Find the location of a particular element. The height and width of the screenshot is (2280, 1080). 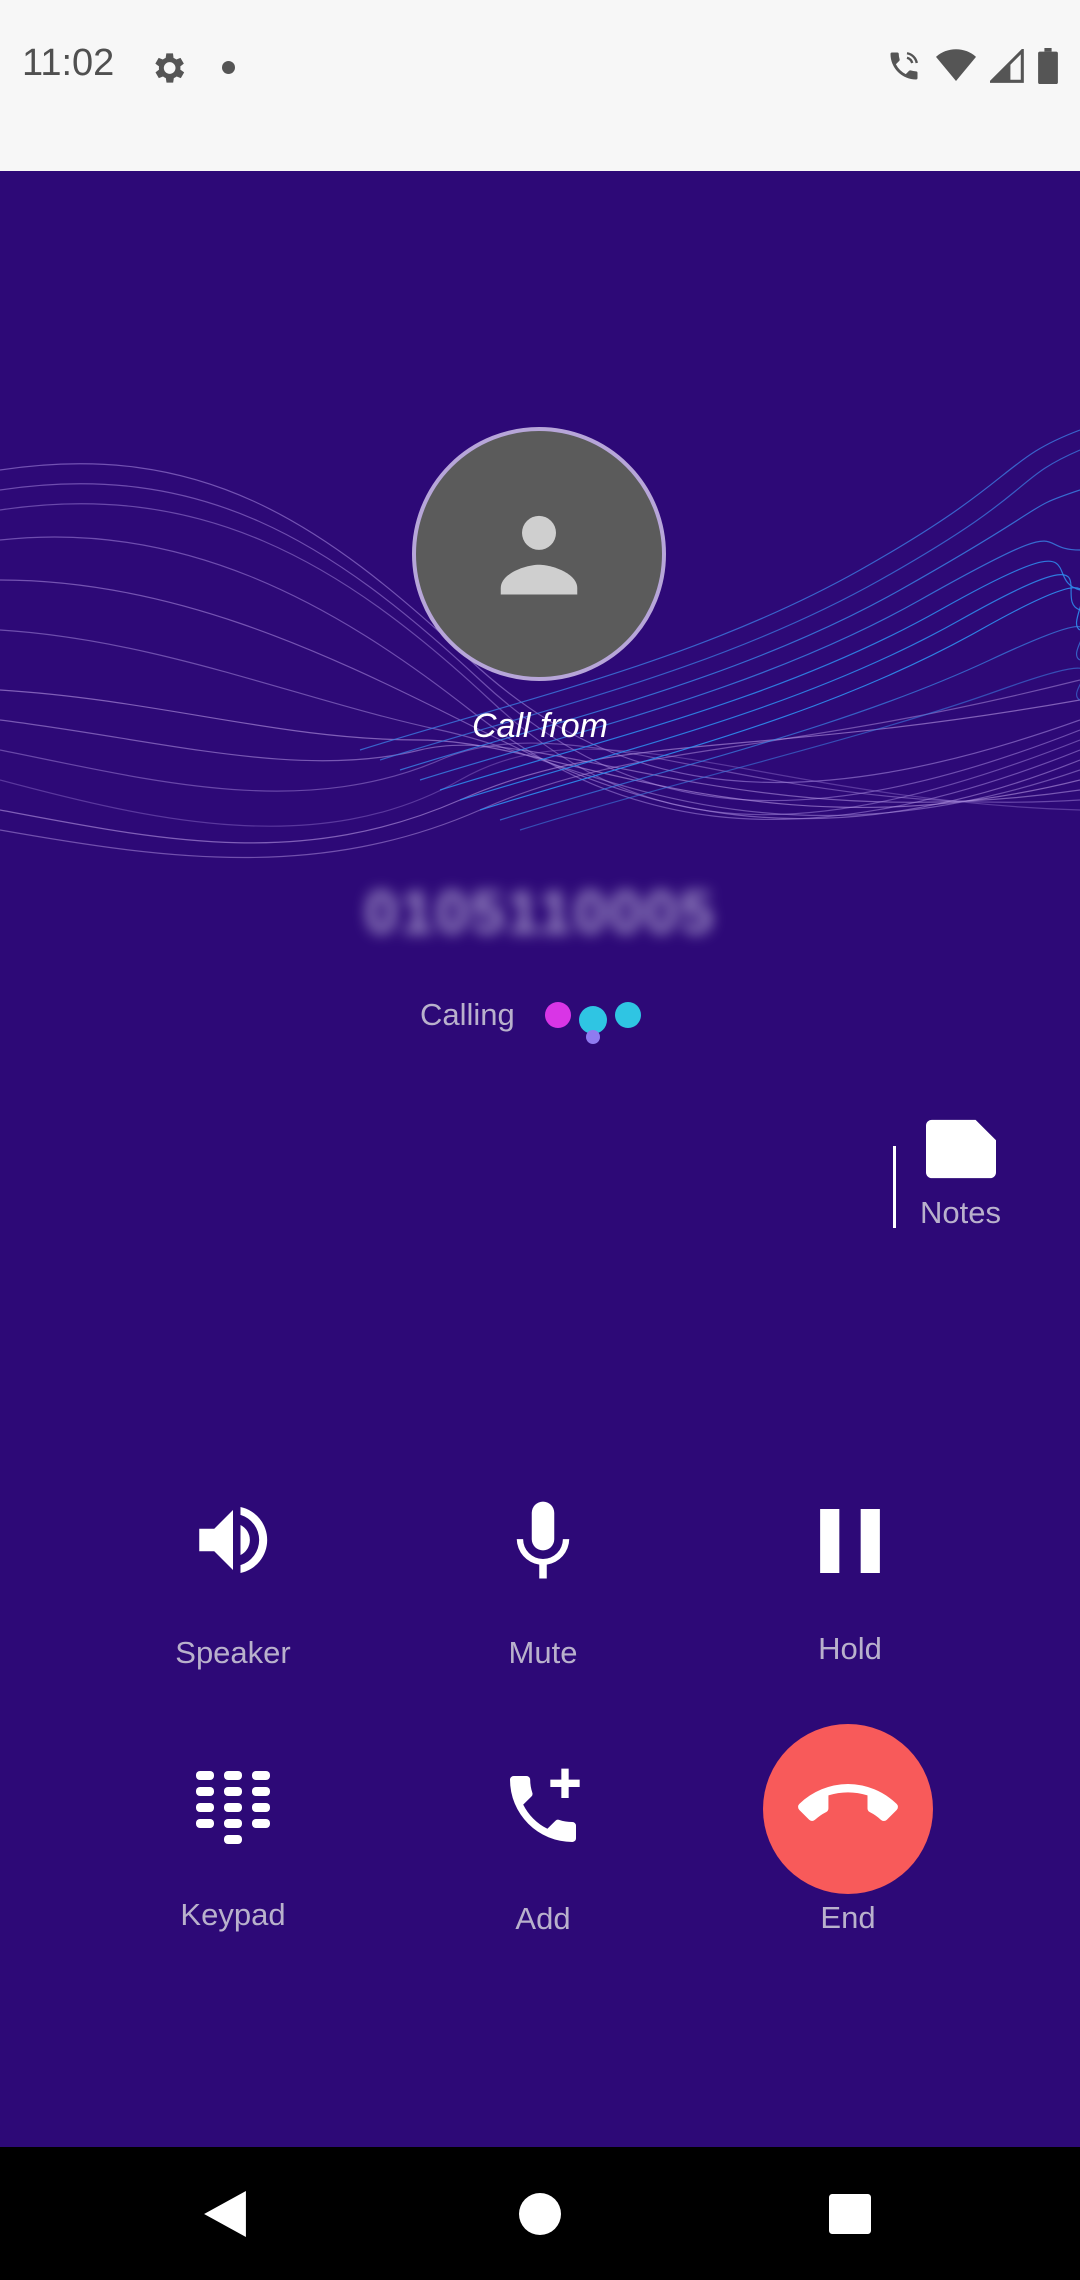

person-icon is located at coordinates (539, 555).